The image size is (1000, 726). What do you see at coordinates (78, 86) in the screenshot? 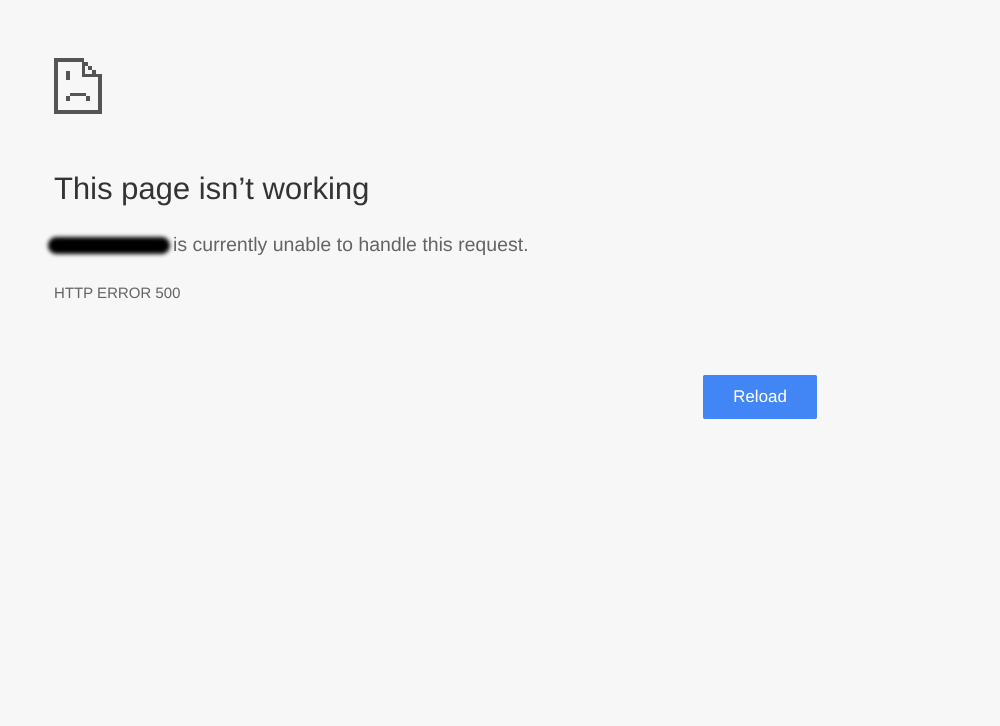
I see `sad-page-icon` at bounding box center [78, 86].